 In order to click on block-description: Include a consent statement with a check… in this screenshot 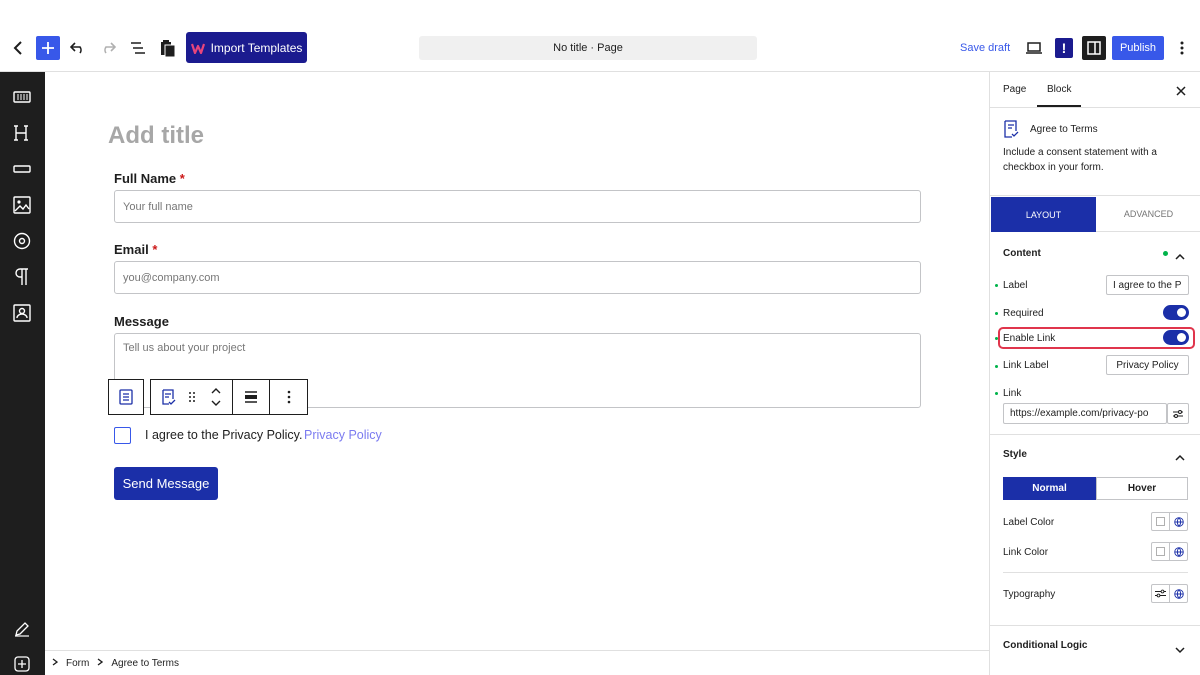, I will do `click(1080, 160)`.